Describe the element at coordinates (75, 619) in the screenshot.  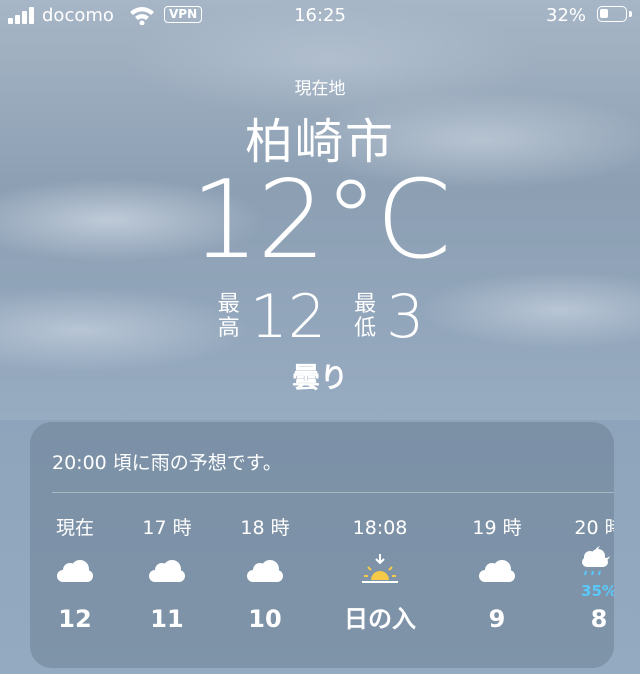
I see `hour-temp: 12` at that location.